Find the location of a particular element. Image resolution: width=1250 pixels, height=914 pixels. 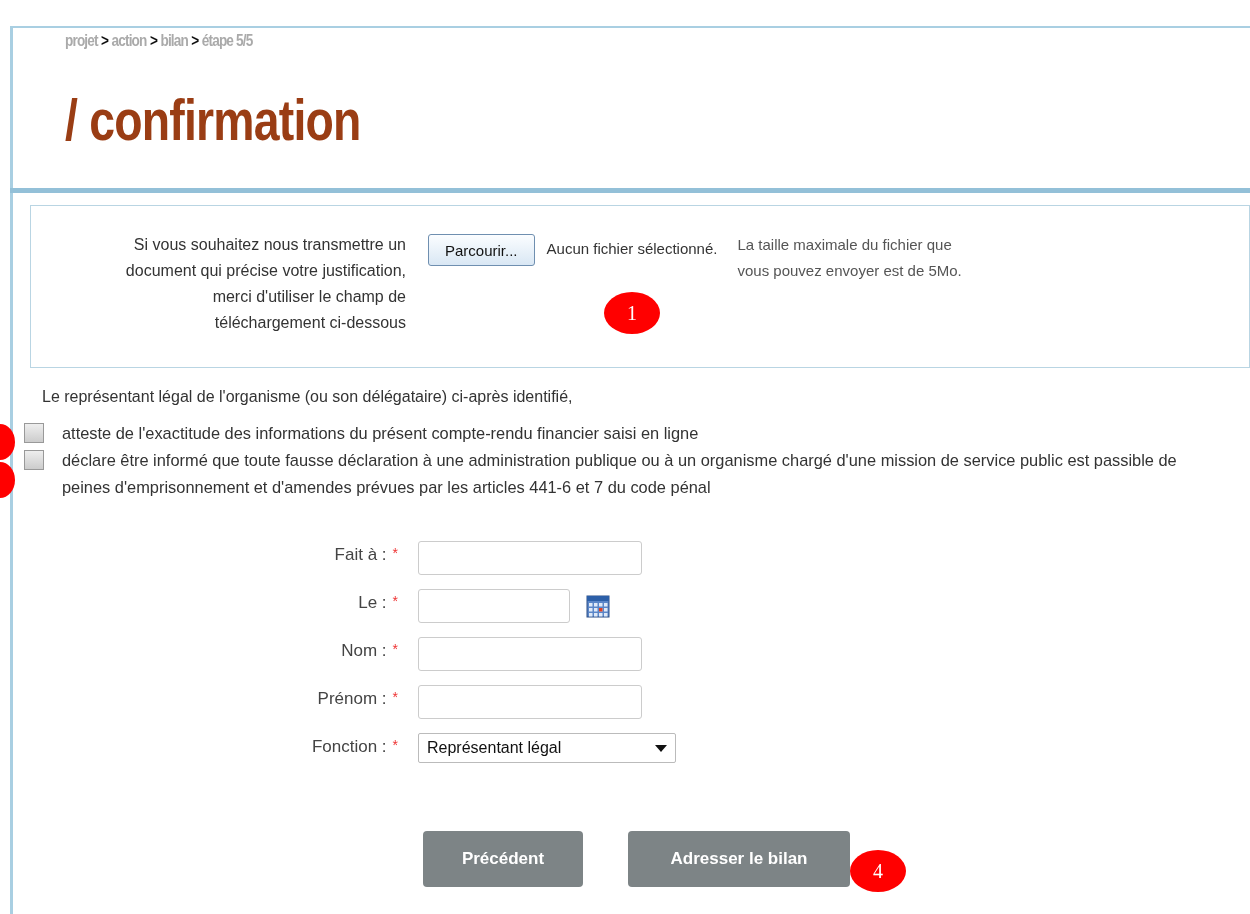

field-label: Nom : is located at coordinates (364, 651).